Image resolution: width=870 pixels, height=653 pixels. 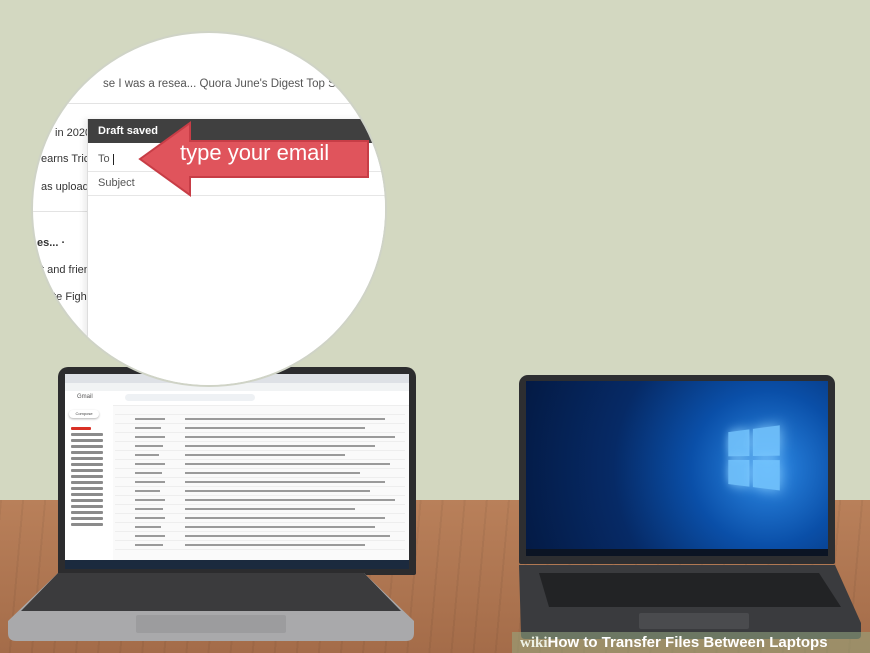 I want to click on left-laptop-keyboard-base, so click(x=211, y=607).